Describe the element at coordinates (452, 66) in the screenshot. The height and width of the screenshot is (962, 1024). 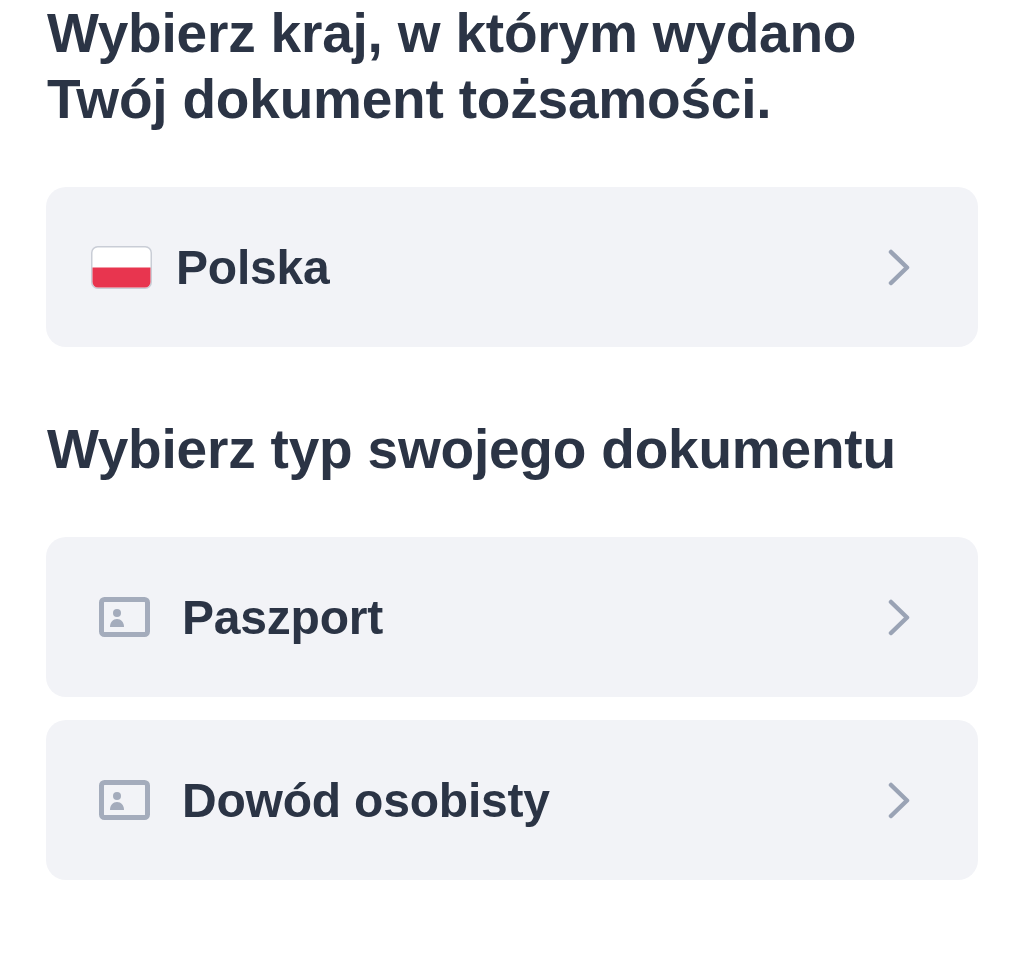
I see `section-heading: Wybierz kraj, w którym wydano Twój dokument tożsamości.` at that location.